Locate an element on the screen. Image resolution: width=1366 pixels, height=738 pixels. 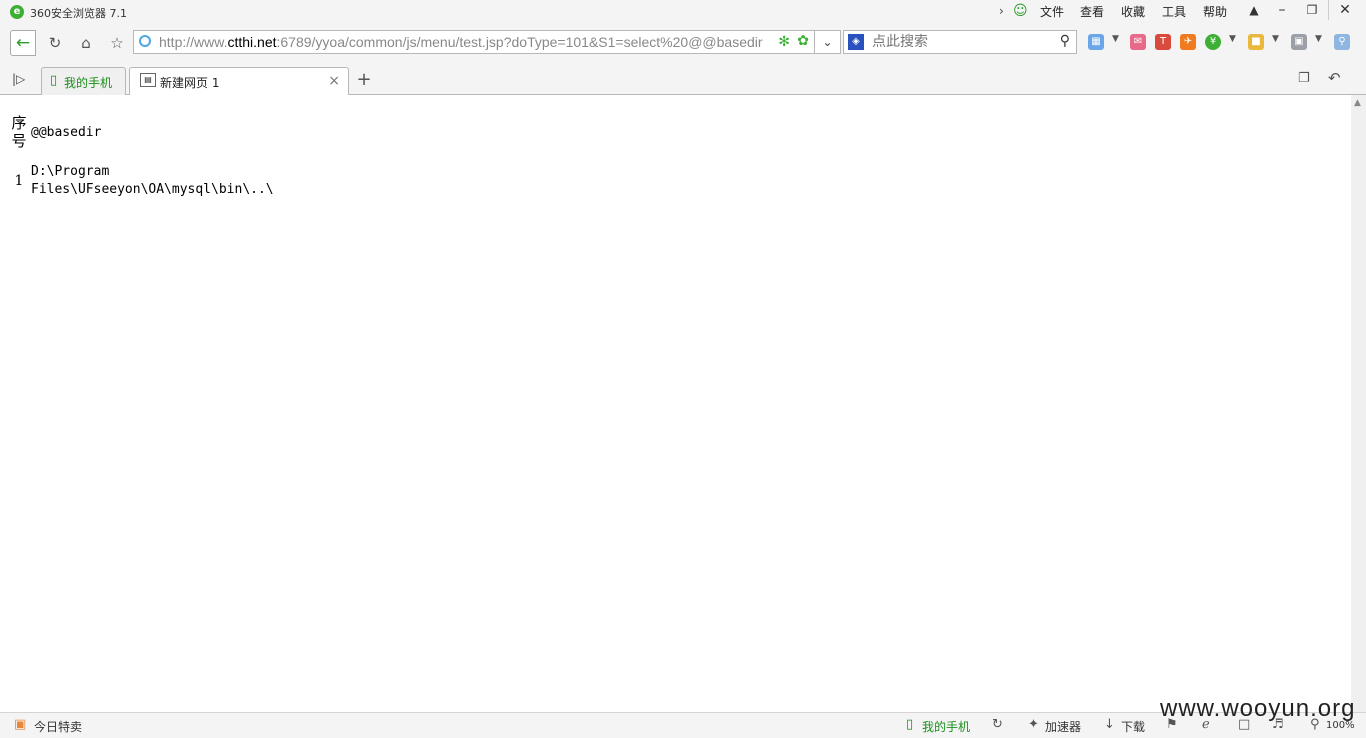
apps-grid-icon: ▦ is located at coordinates (1096, 42).